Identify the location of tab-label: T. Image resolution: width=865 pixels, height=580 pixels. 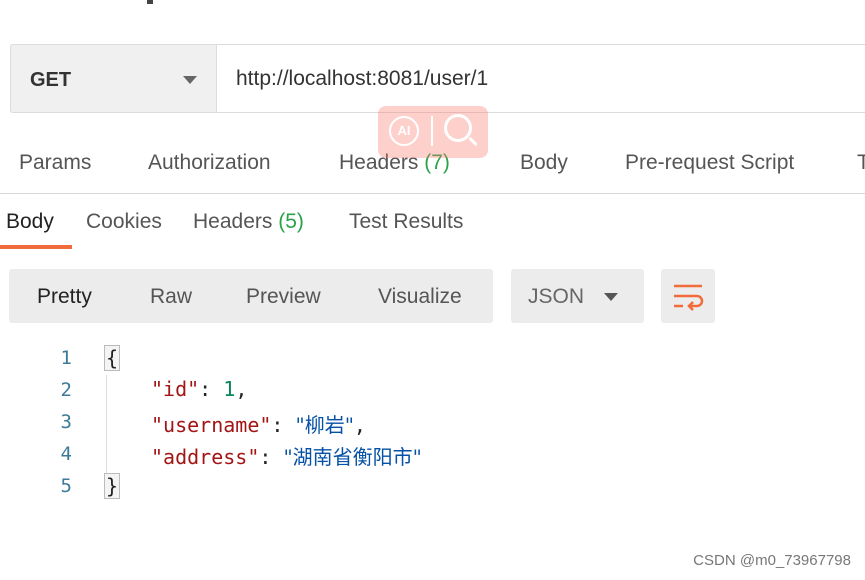
(861, 162).